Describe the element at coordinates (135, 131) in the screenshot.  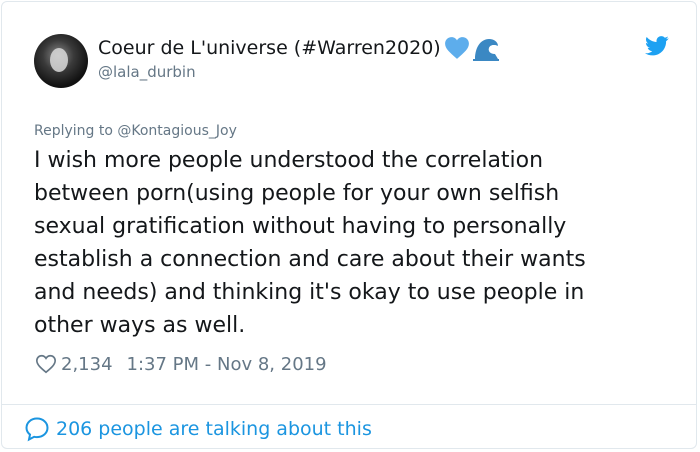
I see `replying-to-label: Replying to @Kontagious_Joy` at that location.